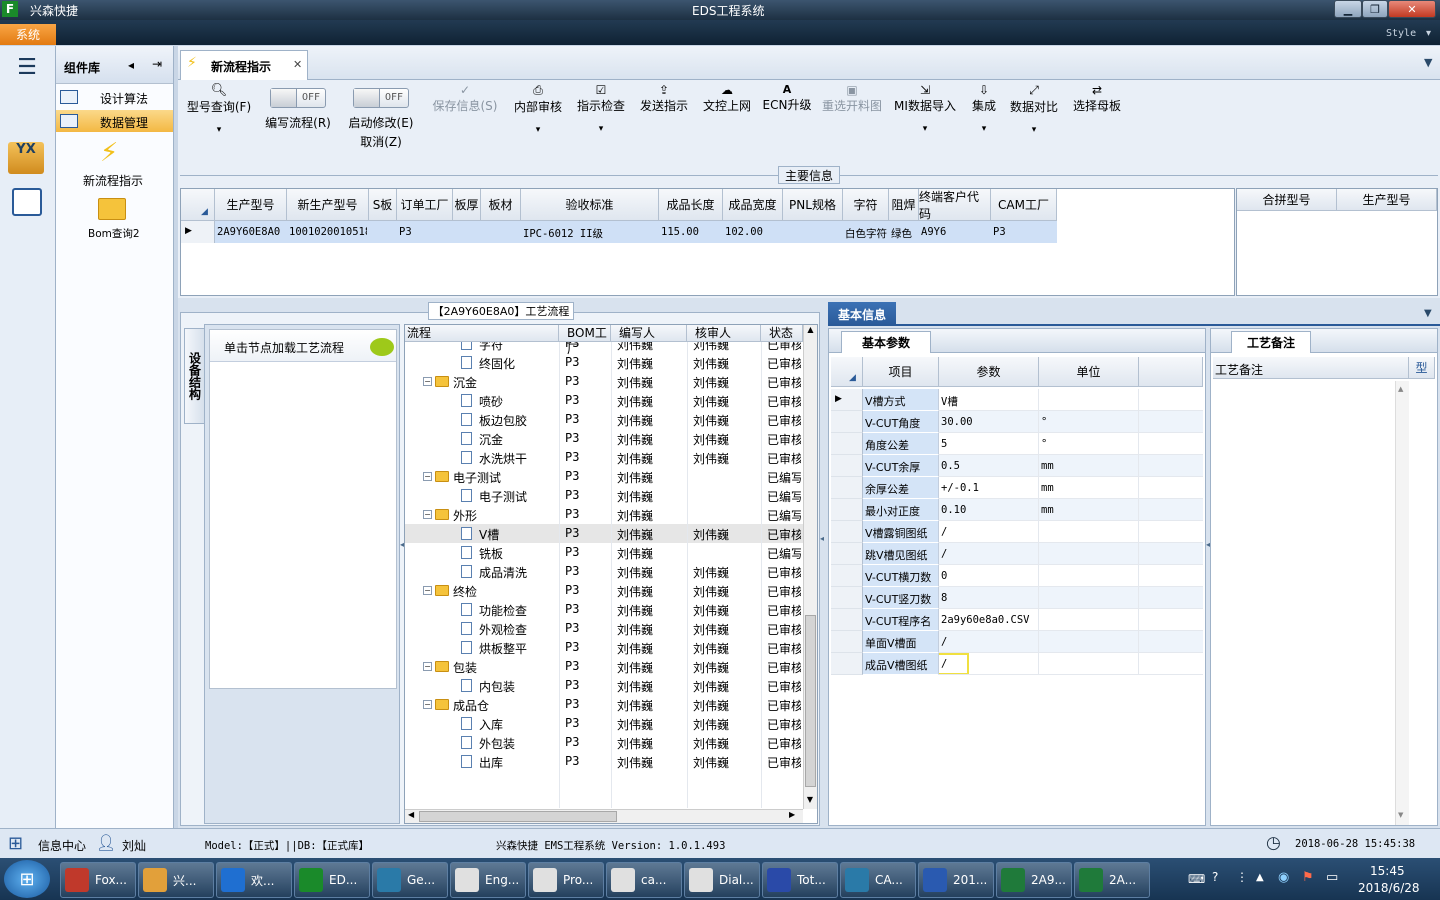  Describe the element at coordinates (753, 205) in the screenshot. I see `column-header: 成品宽度` at that location.